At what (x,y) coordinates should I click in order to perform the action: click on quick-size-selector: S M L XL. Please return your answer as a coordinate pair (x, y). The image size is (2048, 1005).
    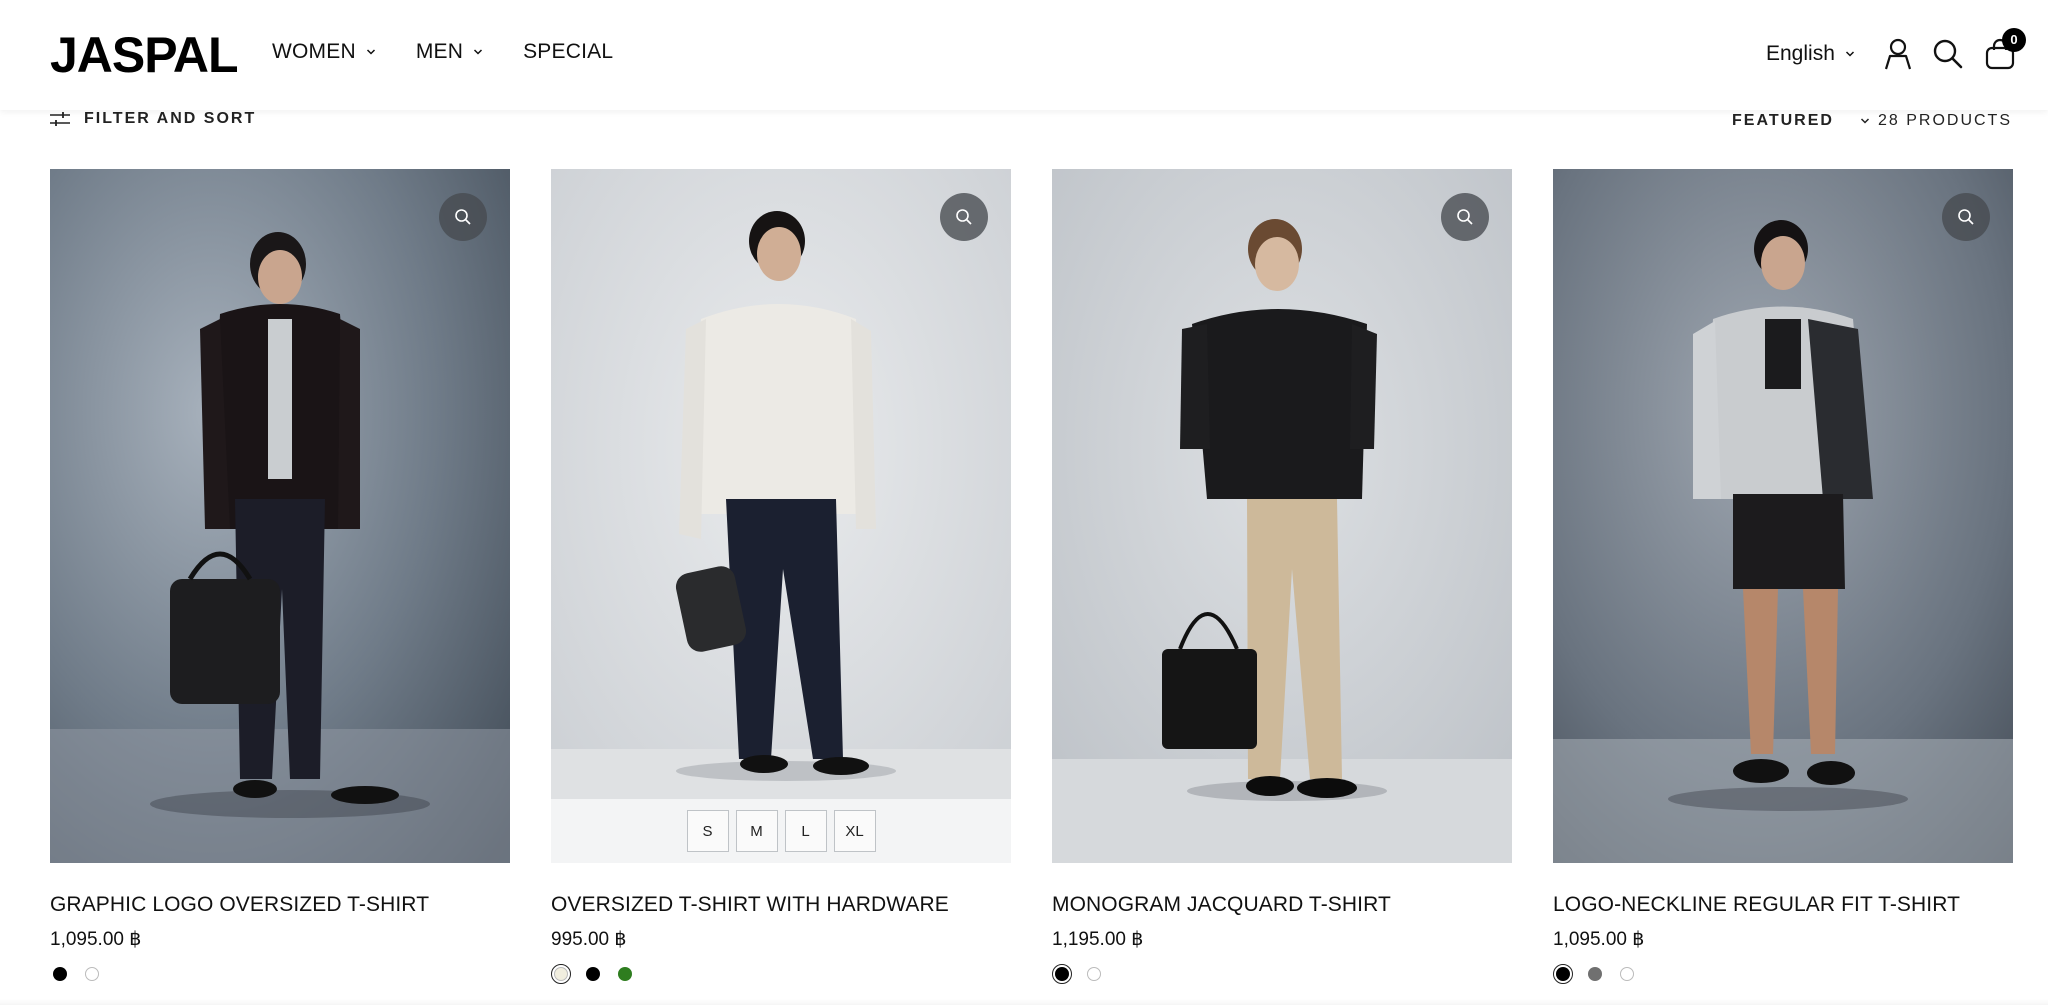
    Looking at the image, I should click on (781, 831).